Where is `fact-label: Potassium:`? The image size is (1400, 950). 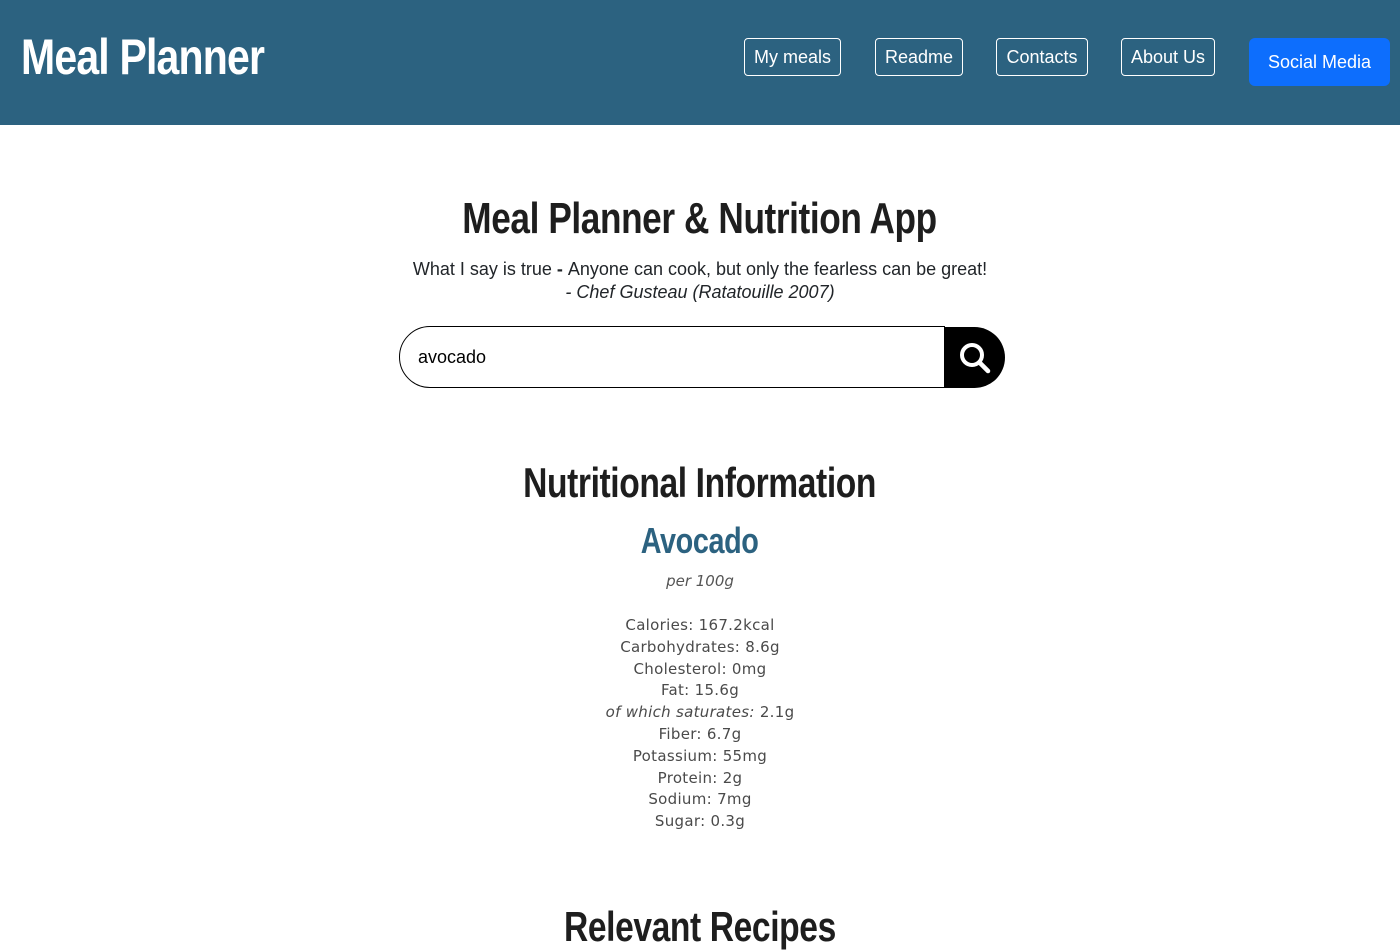 fact-label: Potassium: is located at coordinates (677, 755).